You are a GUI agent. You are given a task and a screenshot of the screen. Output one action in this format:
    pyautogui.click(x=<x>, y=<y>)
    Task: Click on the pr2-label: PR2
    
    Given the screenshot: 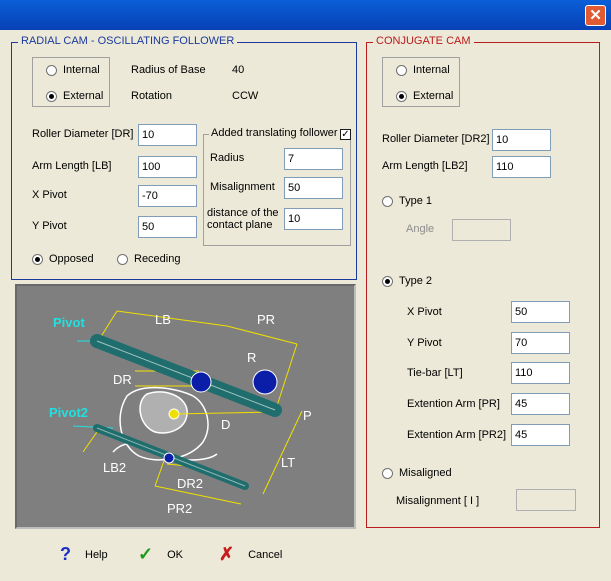 What is the action you would take?
    pyautogui.click(x=179, y=508)
    